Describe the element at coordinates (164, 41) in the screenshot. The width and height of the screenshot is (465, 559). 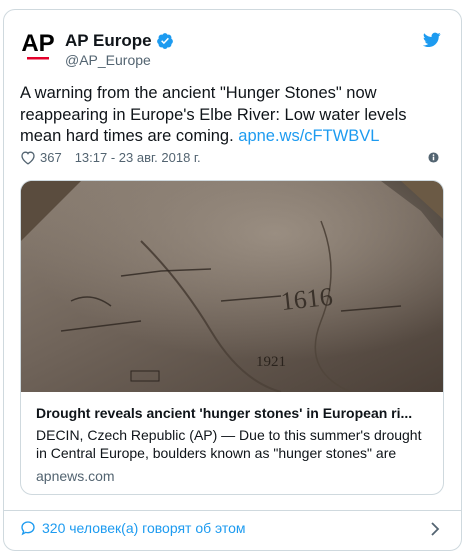
I see `verified-badge-icon` at that location.